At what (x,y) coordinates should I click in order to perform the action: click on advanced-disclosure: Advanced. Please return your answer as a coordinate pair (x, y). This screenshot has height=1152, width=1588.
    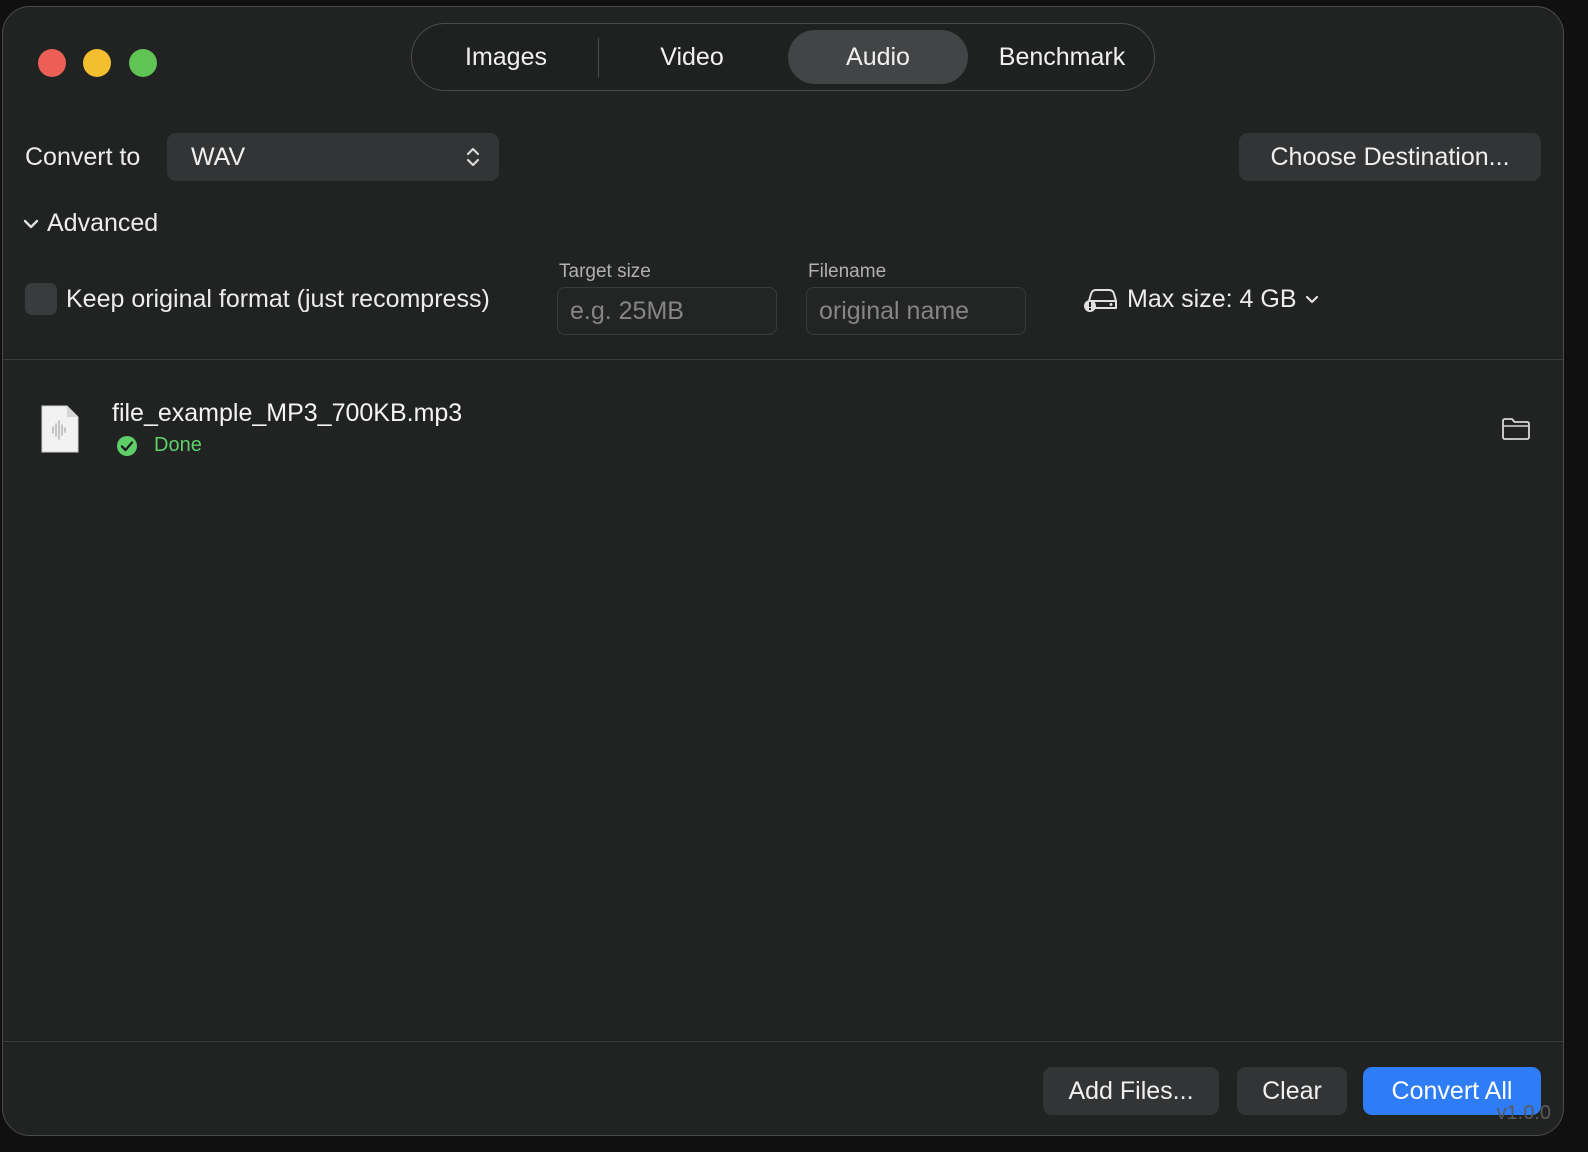
    Looking at the image, I should click on (90, 223).